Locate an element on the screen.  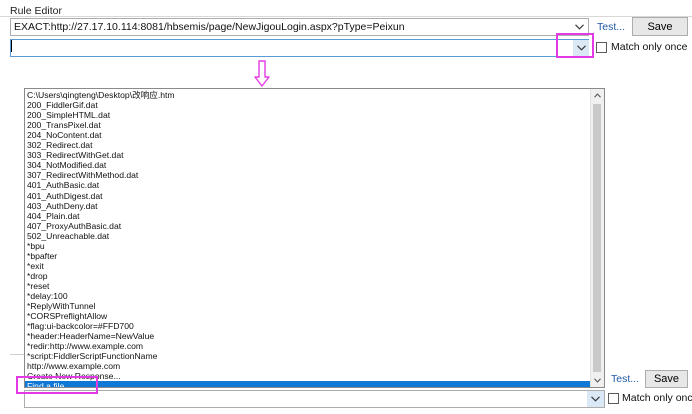
match-only-once-checkbox-bottom is located at coordinates (613, 398).